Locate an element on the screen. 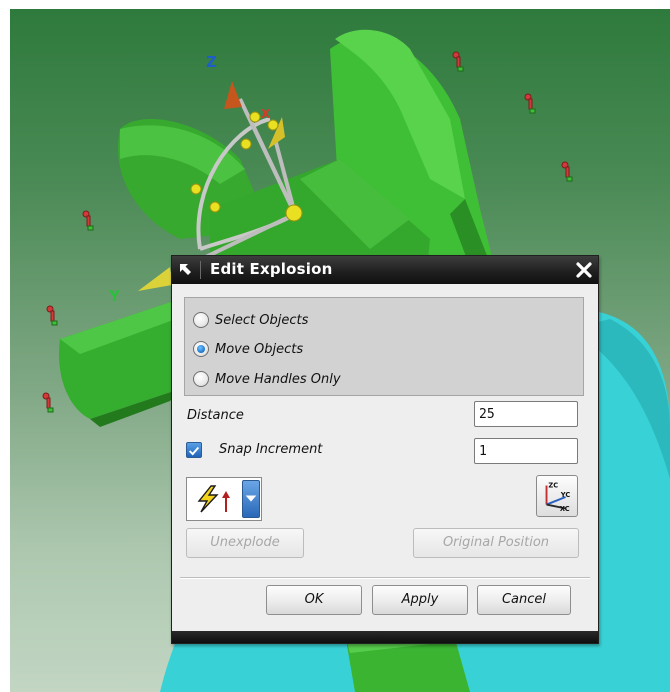 The image size is (670, 692). dialog-title: Edit Explosion is located at coordinates (271, 269).